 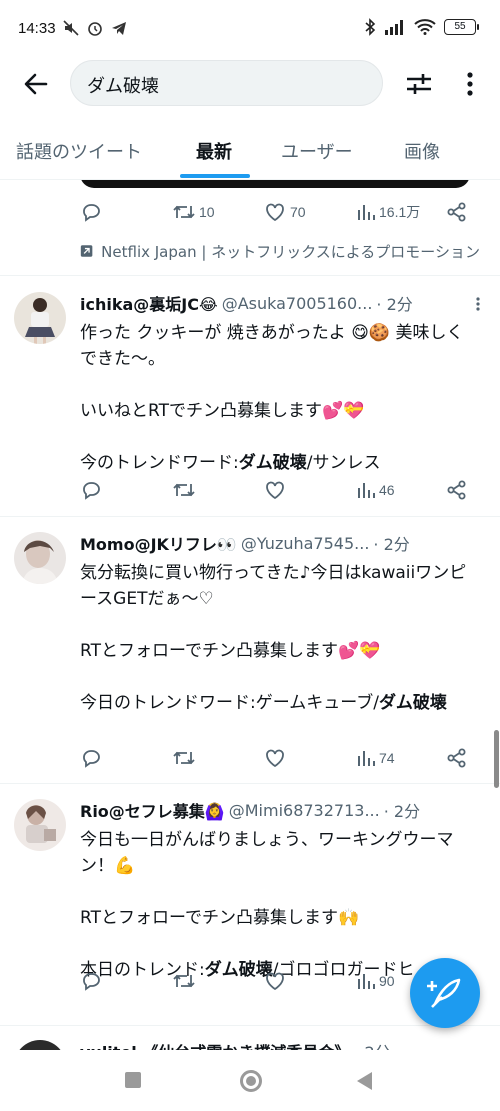 What do you see at coordinates (375, 981) in the screenshot?
I see `views-button: 90` at bounding box center [375, 981].